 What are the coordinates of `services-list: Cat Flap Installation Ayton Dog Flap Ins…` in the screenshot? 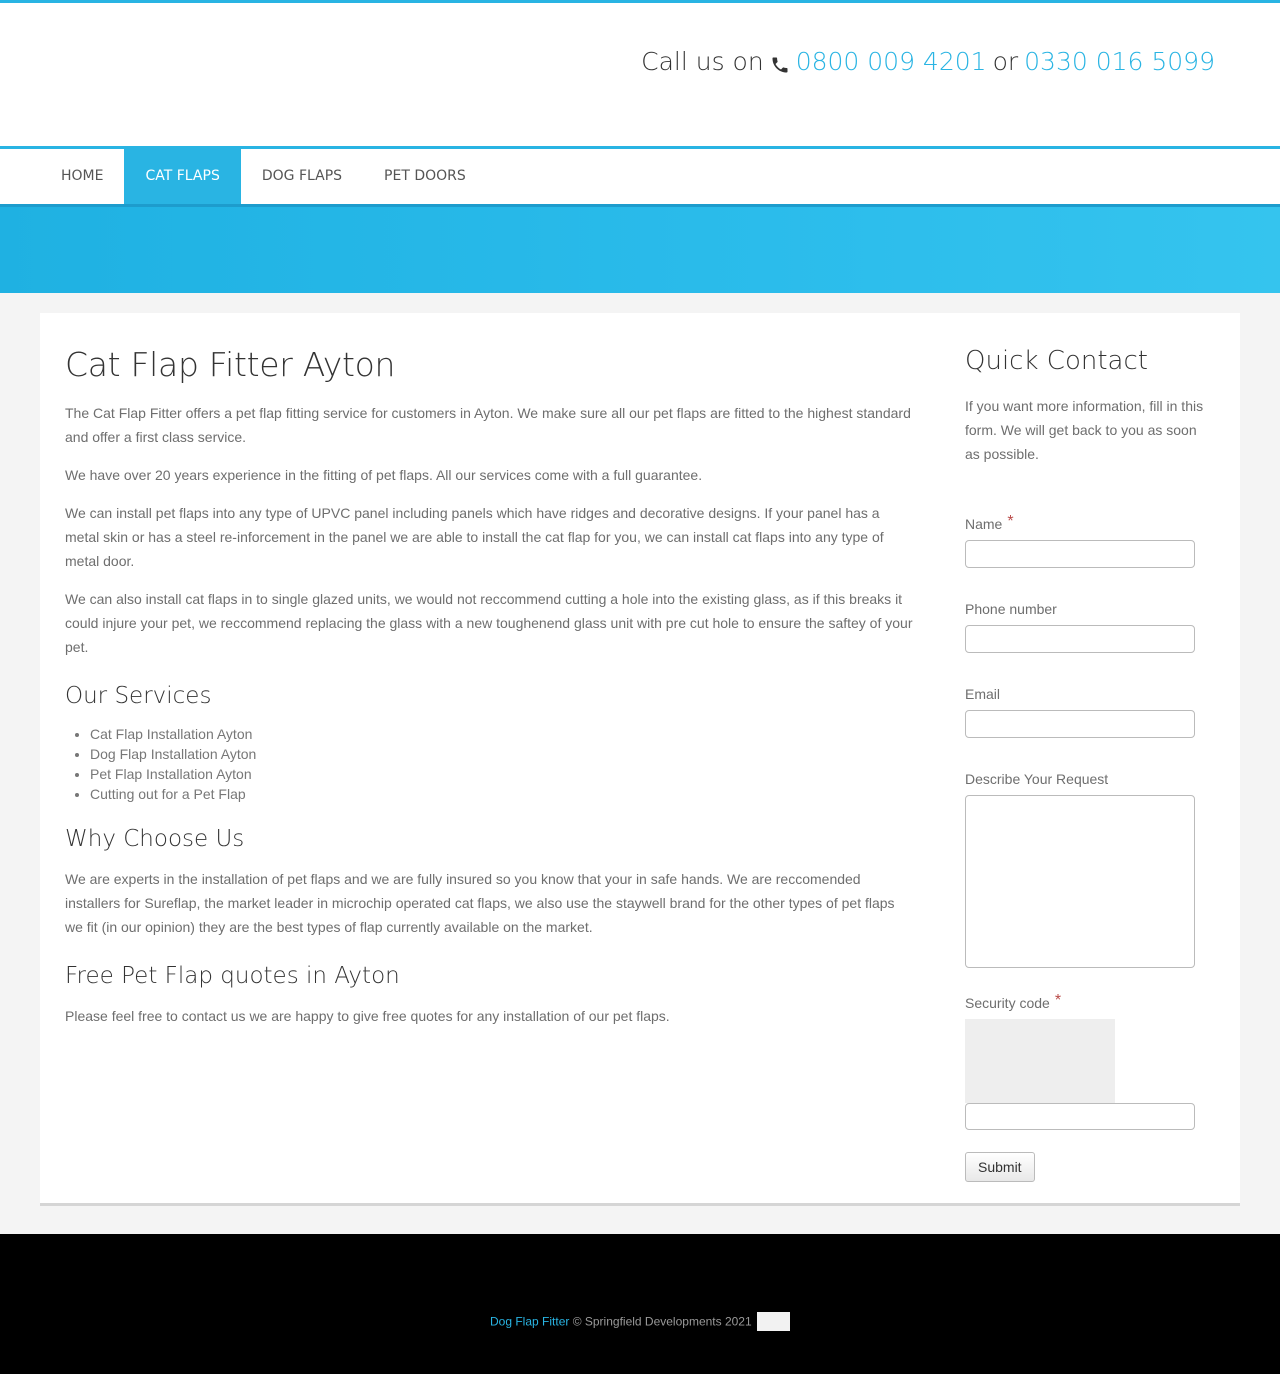 It's located at (502, 764).